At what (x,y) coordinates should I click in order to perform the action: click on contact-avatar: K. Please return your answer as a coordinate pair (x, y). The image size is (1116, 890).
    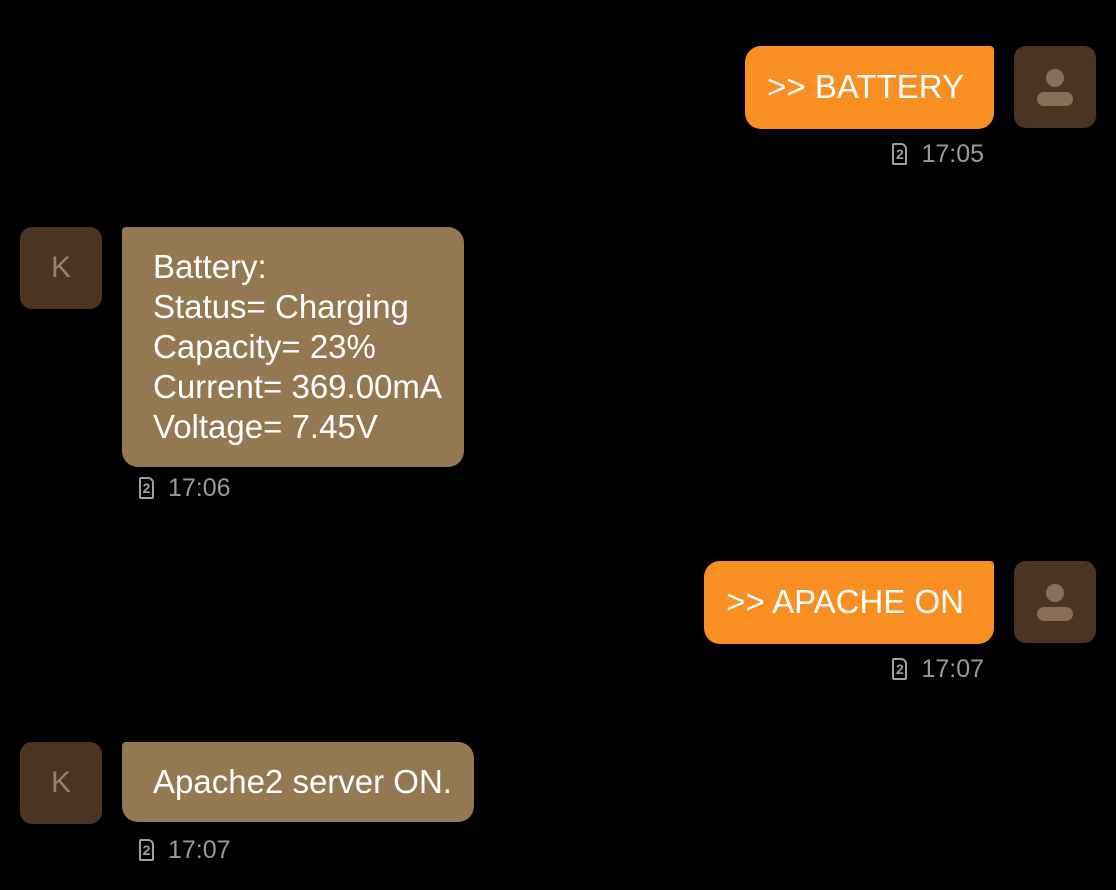
    Looking at the image, I should click on (61, 783).